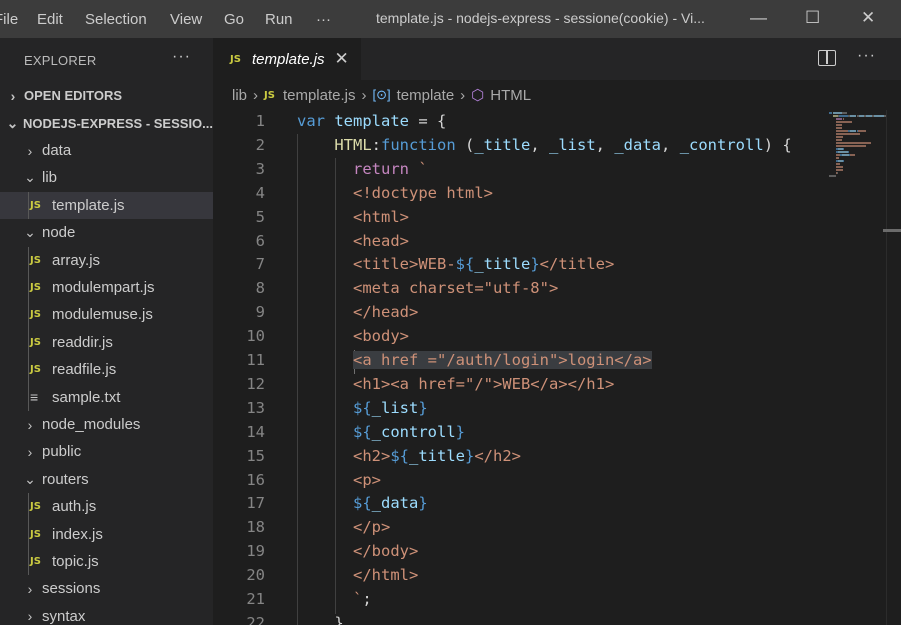 The width and height of the screenshot is (901, 625). What do you see at coordinates (868, 18) in the screenshot?
I see `close-button: ✕` at bounding box center [868, 18].